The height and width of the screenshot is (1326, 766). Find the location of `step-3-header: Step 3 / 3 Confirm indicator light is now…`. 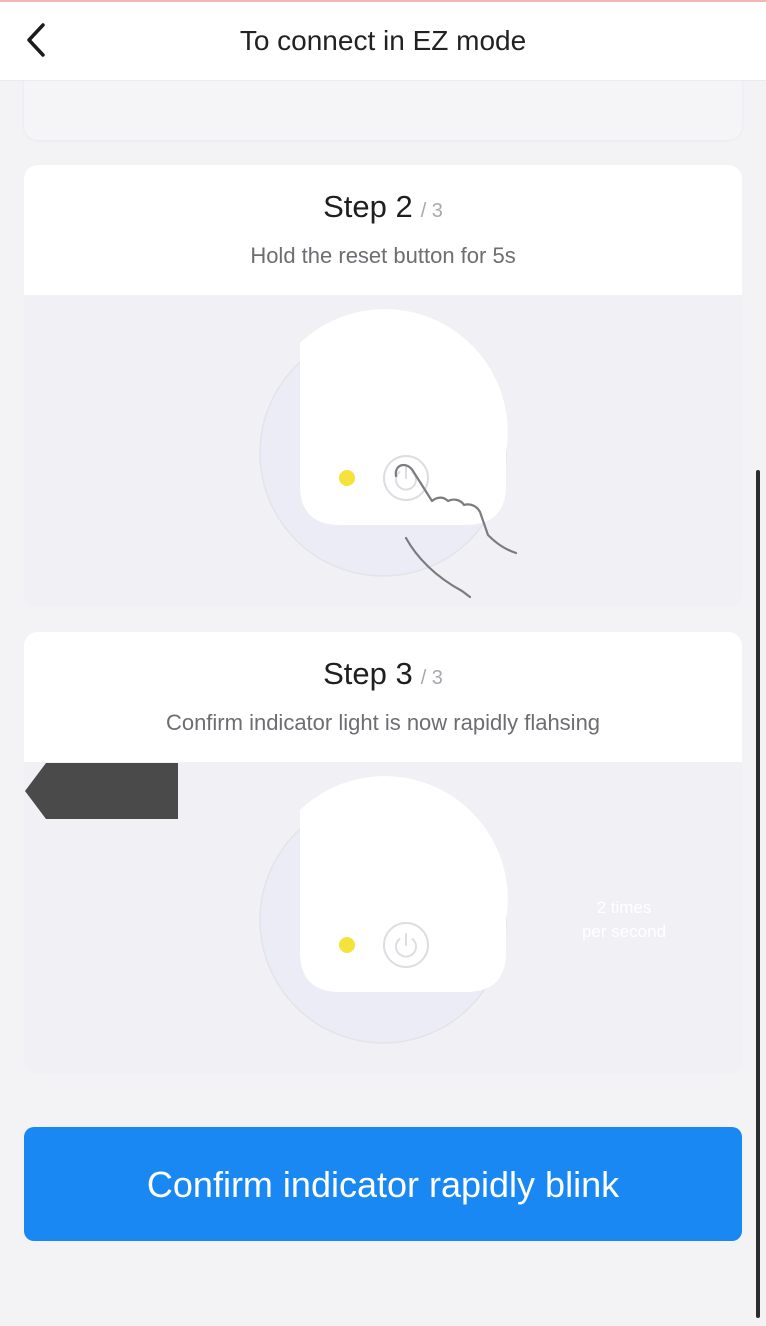

step-3-header: Step 3 / 3 Confirm indicator light is now… is located at coordinates (383, 697).